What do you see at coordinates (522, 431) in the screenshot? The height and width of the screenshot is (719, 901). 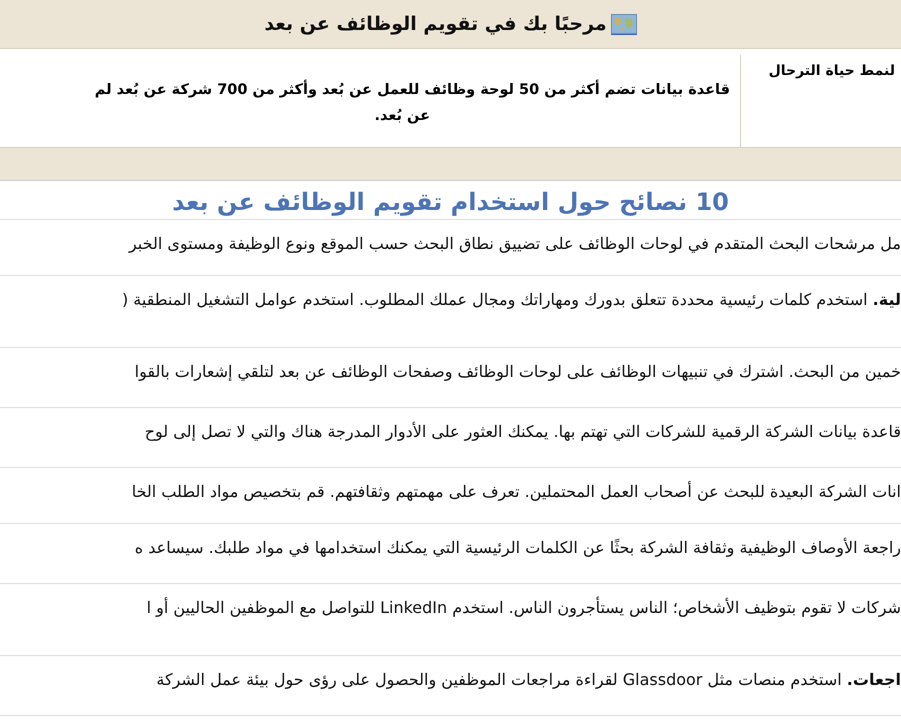 I see `tip-text: قاعدة بيانات الشركة الرقمية للشركات التي تهتم بها. يمكنك العثور على الأدوار المدرجة هناك والتي لا تصل إلى لوح` at bounding box center [522, 431].